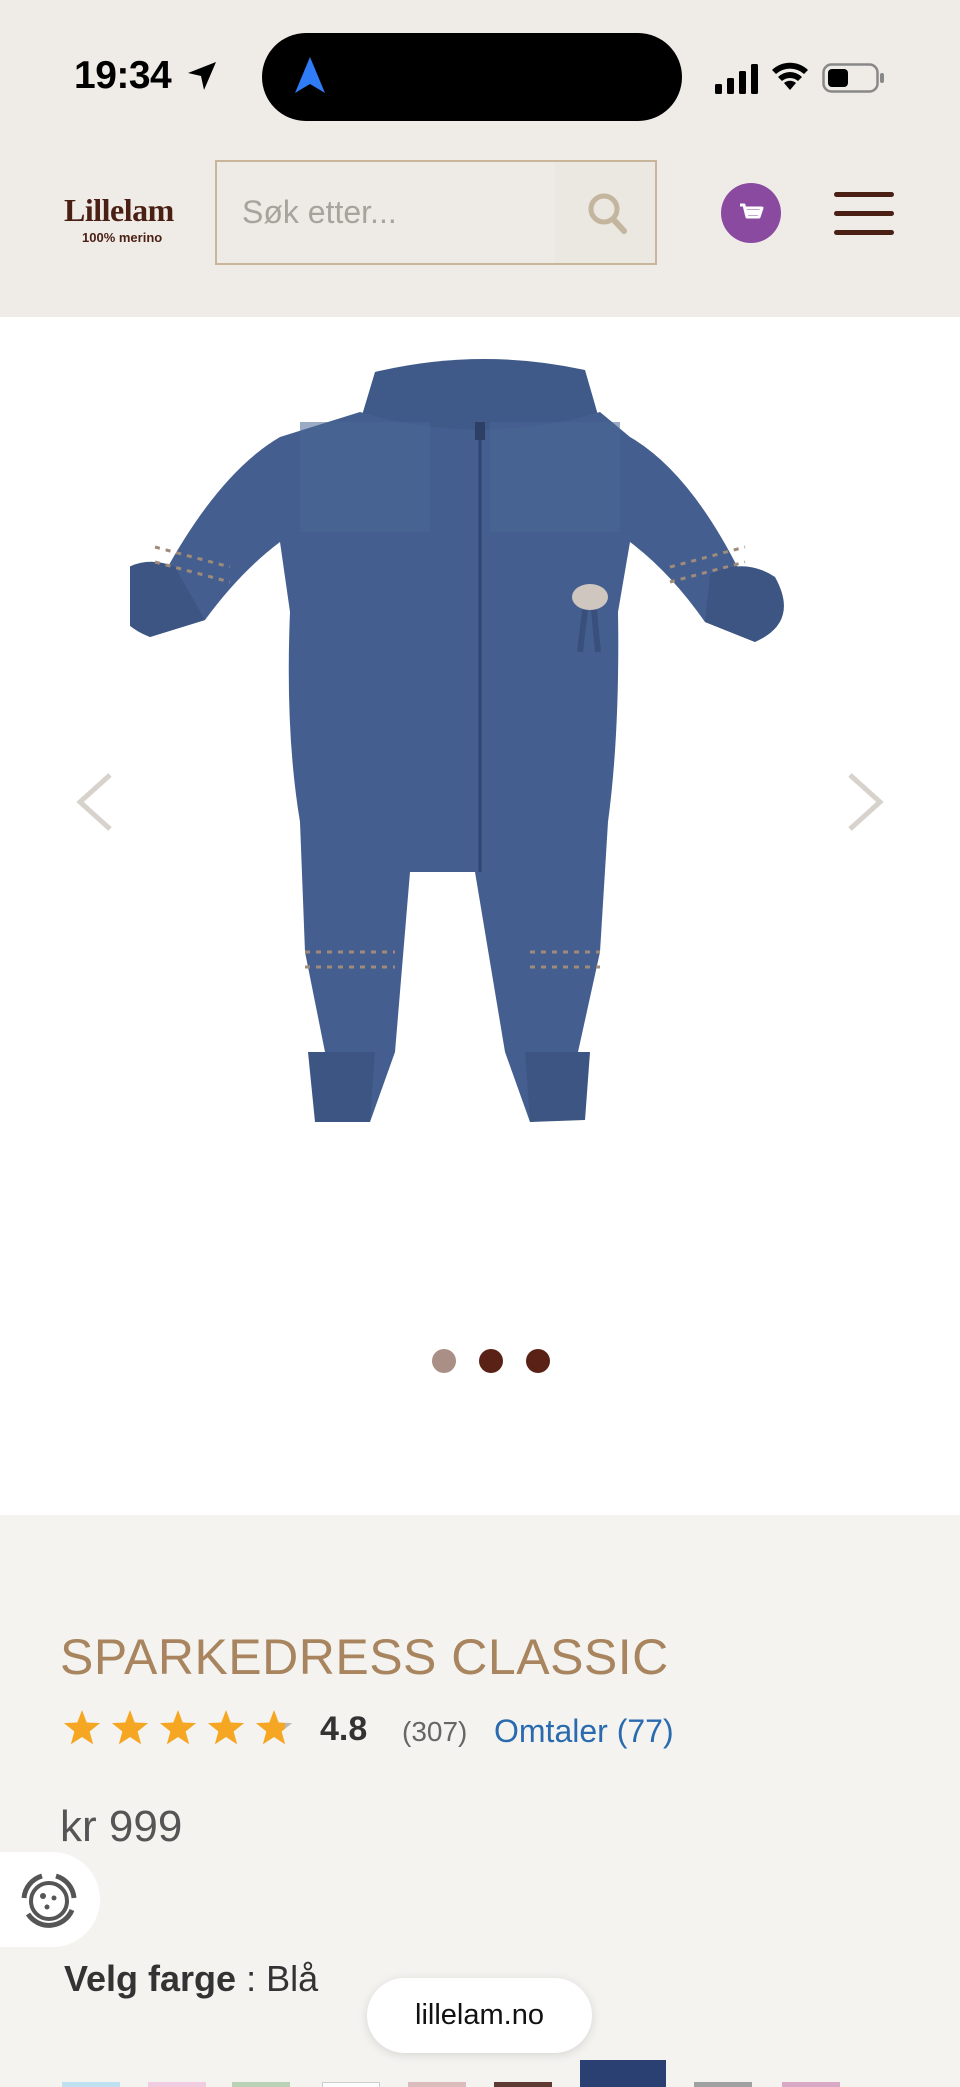 This screenshot has width=960, height=2087. I want to click on product-price: kr 999, so click(121, 1826).